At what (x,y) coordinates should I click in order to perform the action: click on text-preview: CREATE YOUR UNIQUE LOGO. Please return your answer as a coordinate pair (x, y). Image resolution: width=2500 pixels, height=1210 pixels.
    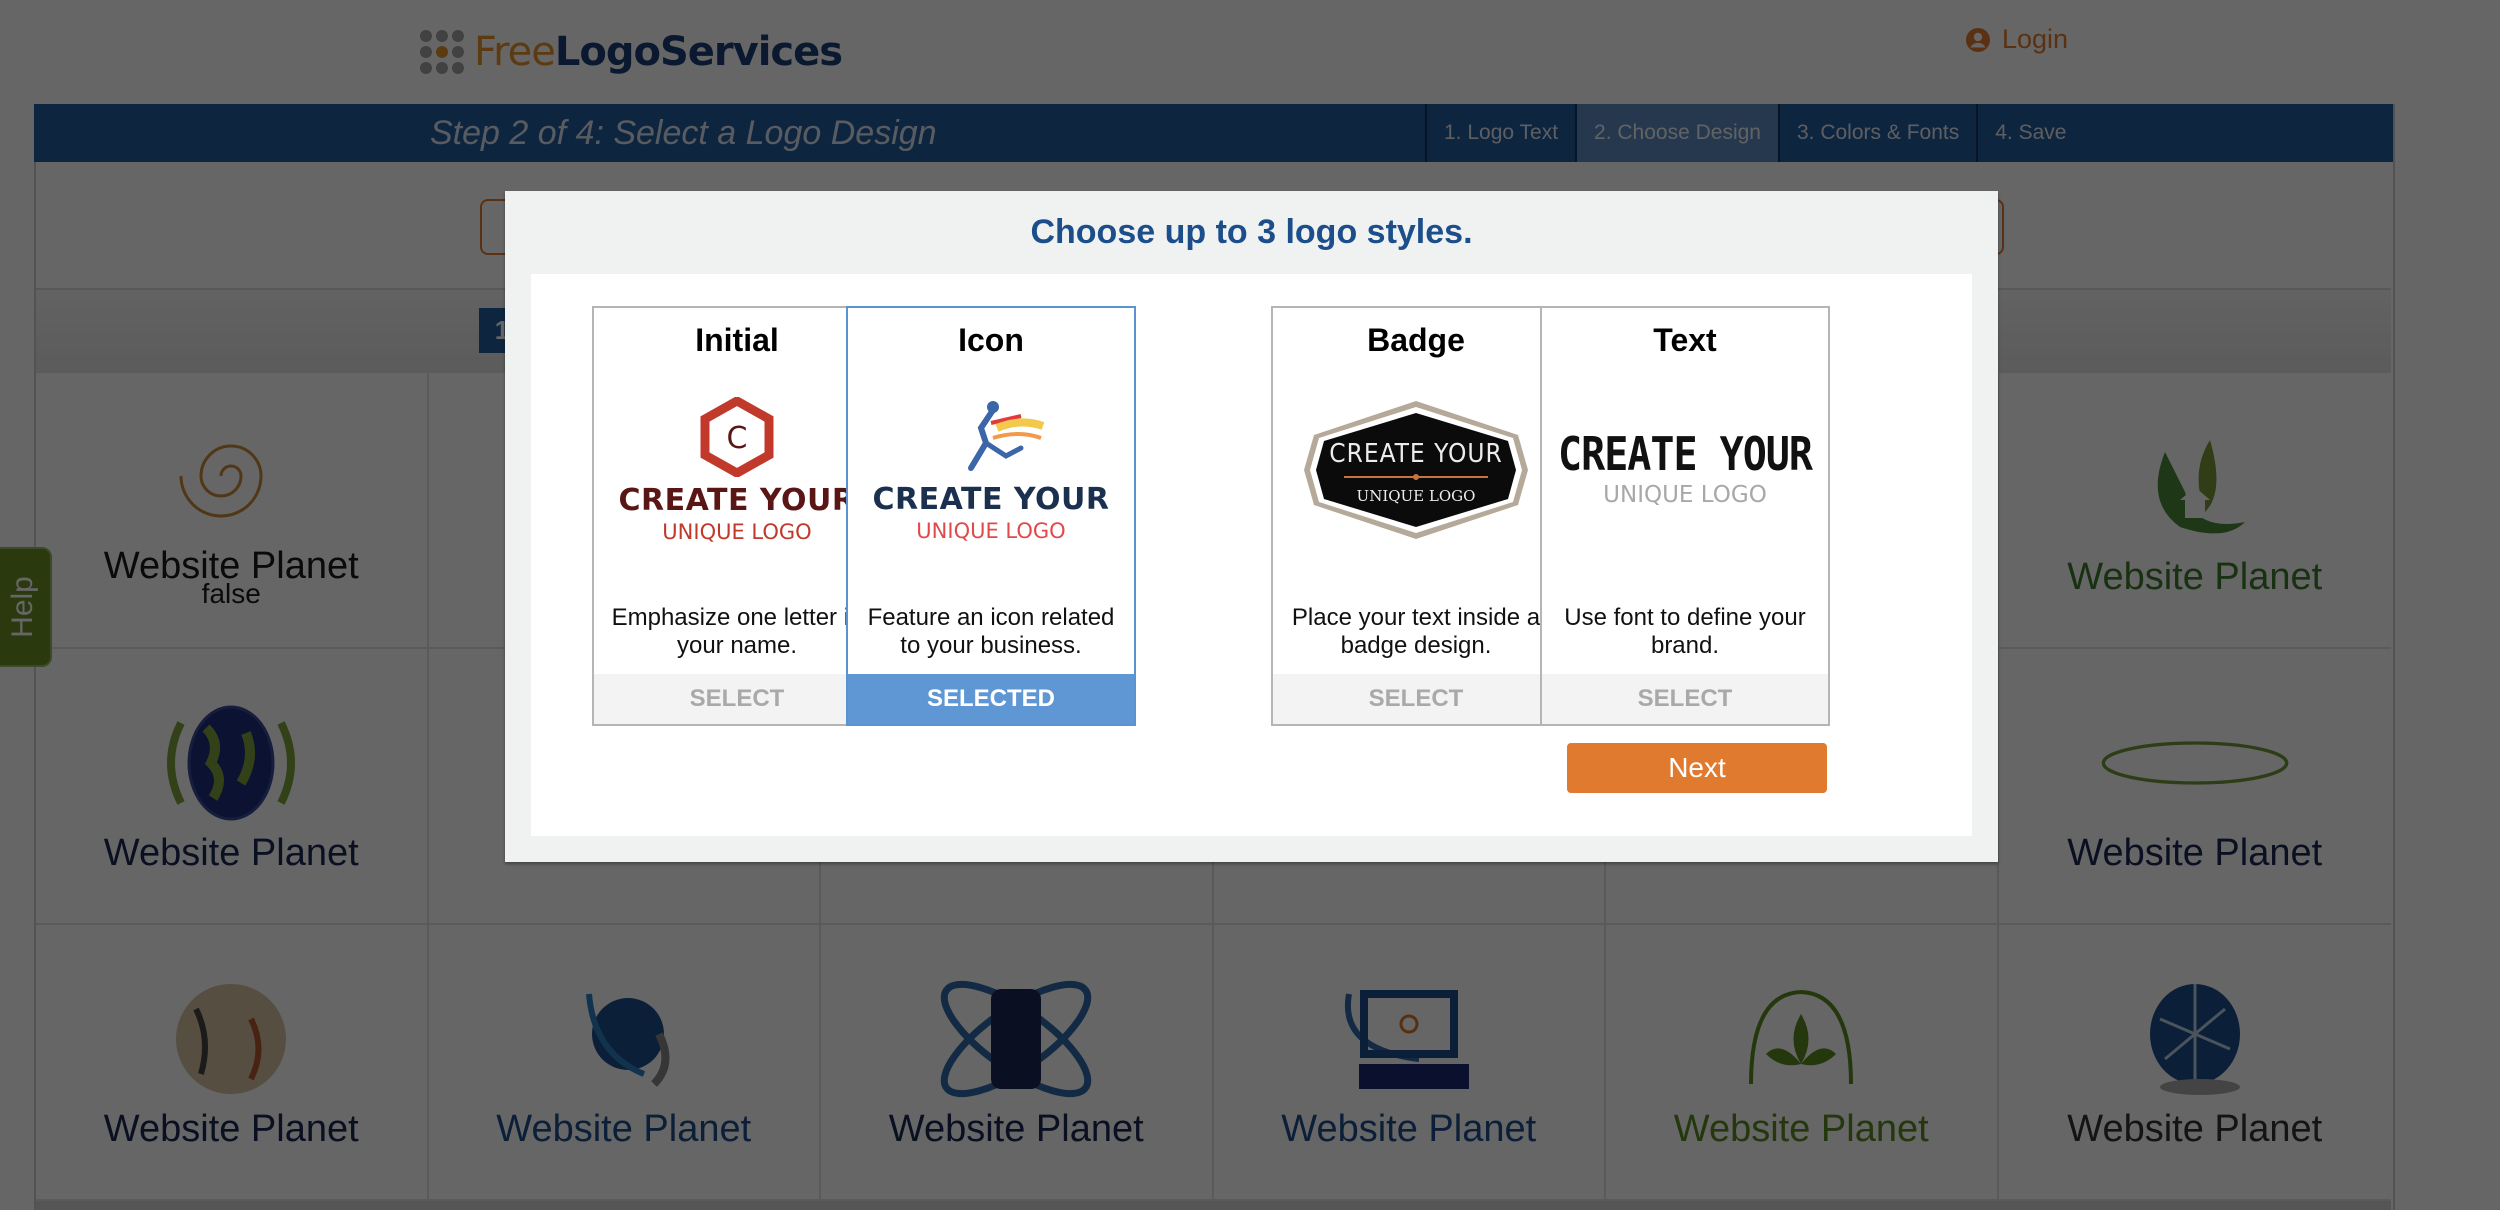
    Looking at the image, I should click on (1685, 470).